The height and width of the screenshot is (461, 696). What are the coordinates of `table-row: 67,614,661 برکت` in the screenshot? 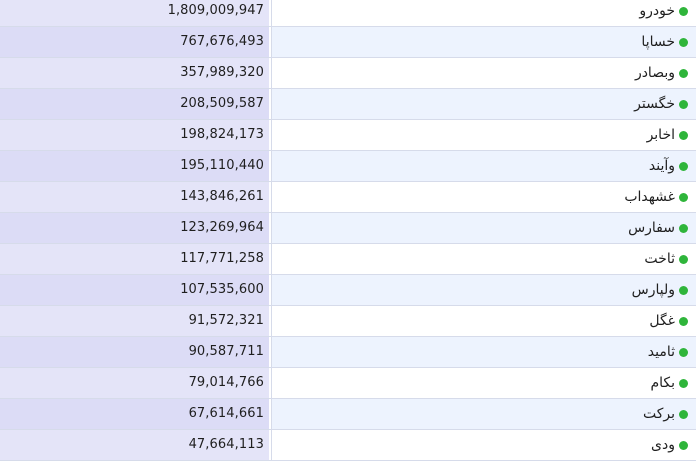 It's located at (348, 414).